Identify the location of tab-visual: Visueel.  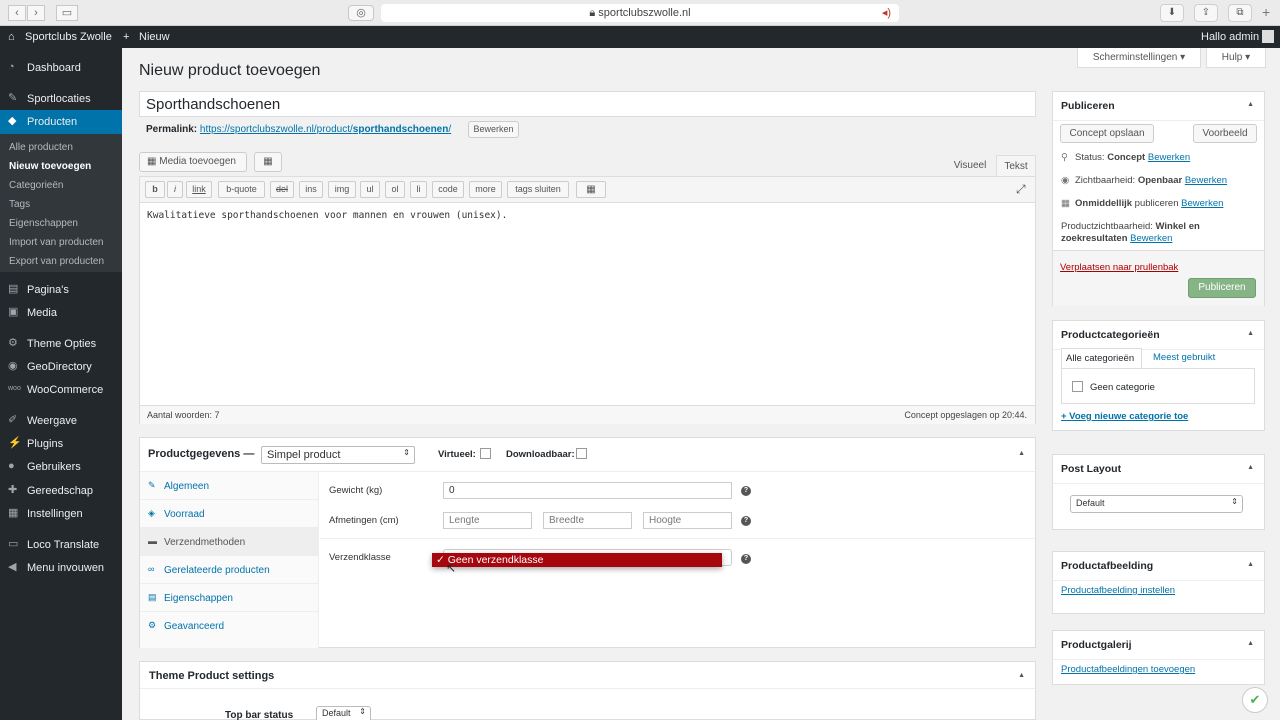
(970, 165).